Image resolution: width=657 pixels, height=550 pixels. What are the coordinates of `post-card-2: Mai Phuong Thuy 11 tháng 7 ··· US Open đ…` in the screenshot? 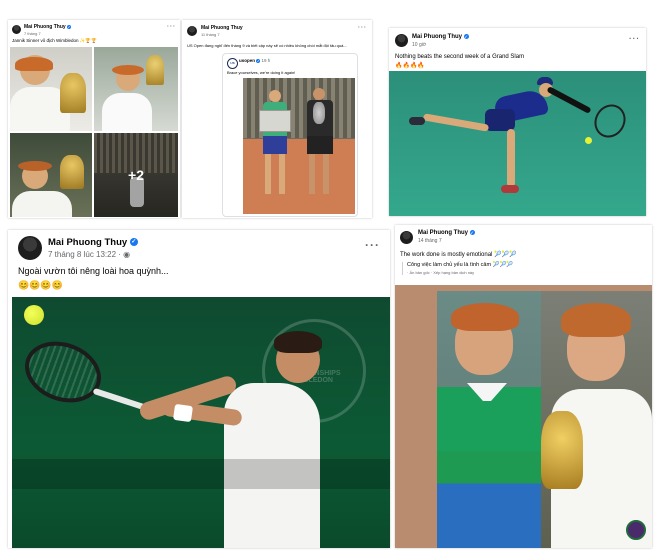 It's located at (277, 119).